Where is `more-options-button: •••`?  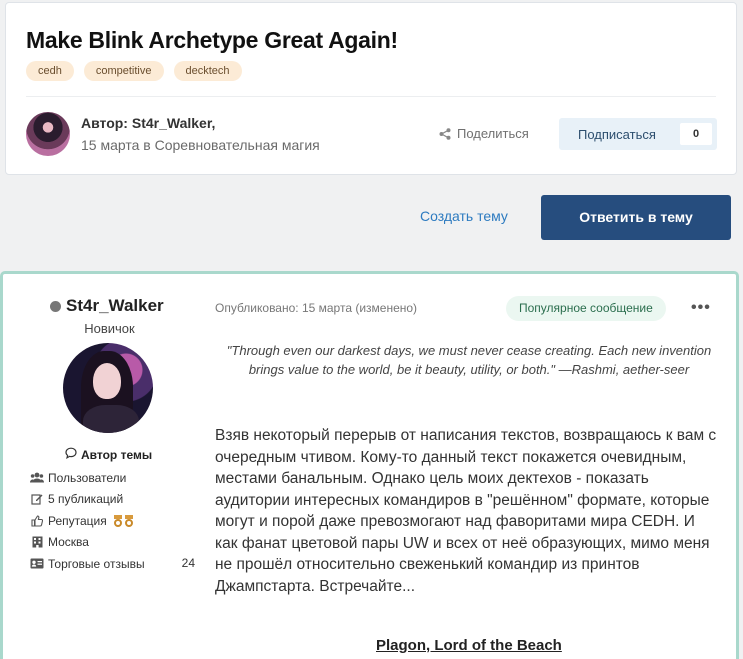 more-options-button: ••• is located at coordinates (701, 308).